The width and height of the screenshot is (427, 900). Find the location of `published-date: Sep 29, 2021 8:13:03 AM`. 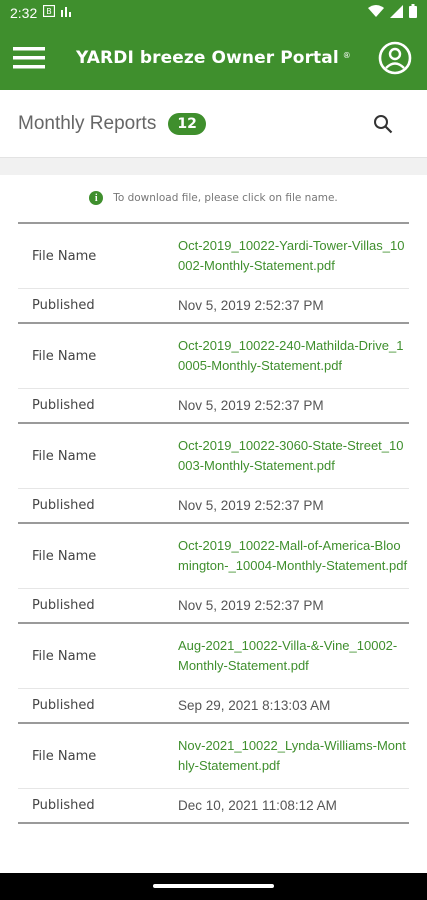

published-date: Sep 29, 2021 8:13:03 AM is located at coordinates (254, 705).